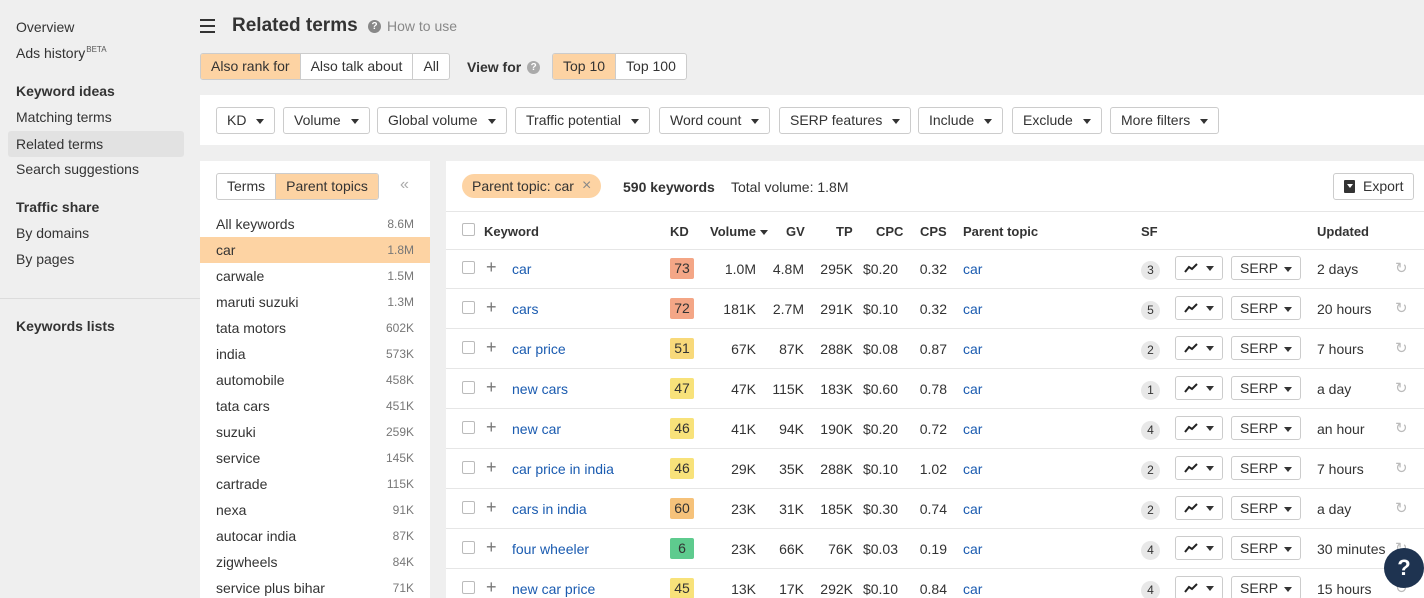 This screenshot has width=1424, height=598. What do you see at coordinates (431, 66) in the screenshot?
I see `tab-all: All` at bounding box center [431, 66].